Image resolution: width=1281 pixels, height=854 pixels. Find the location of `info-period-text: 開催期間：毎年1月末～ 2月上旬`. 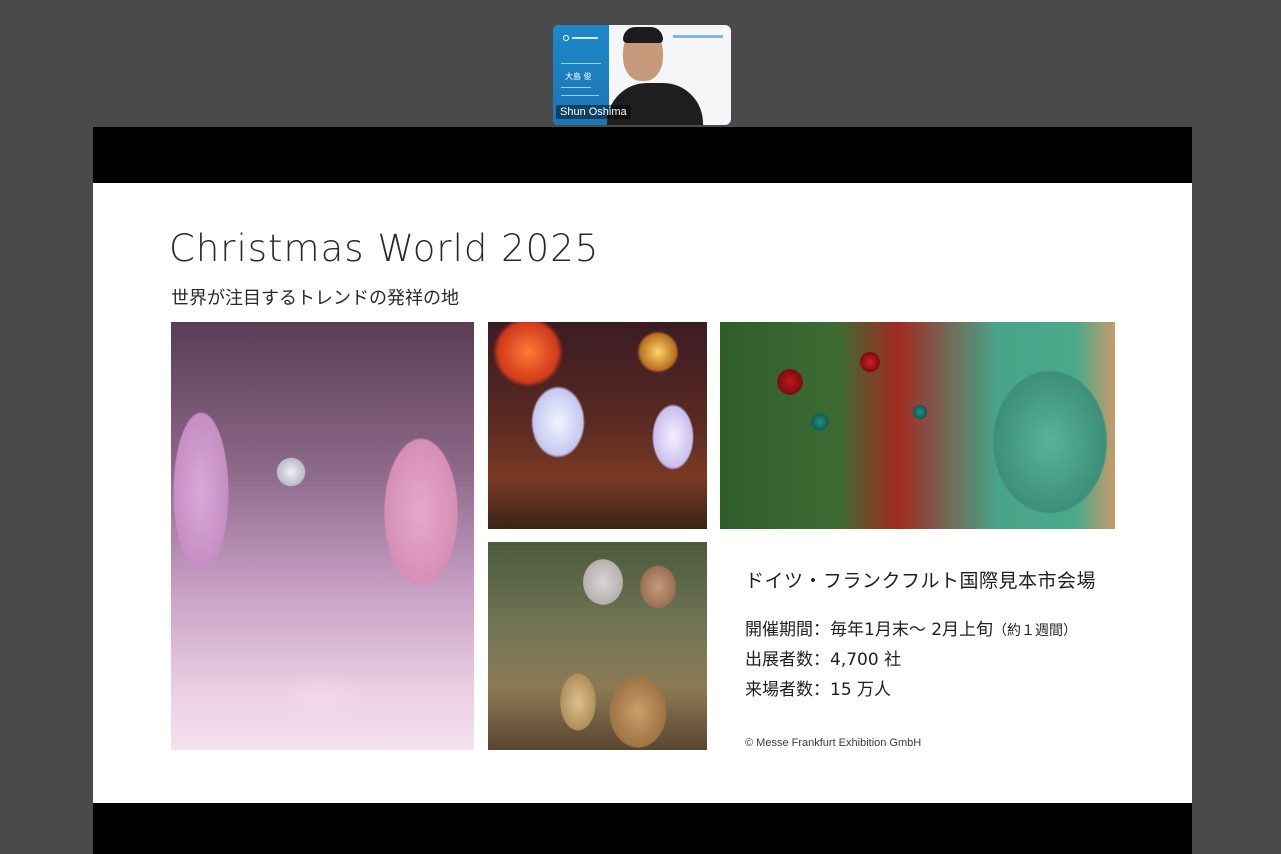

info-period-text: 開催期間：毎年1月末～ 2月上旬 is located at coordinates (869, 630).